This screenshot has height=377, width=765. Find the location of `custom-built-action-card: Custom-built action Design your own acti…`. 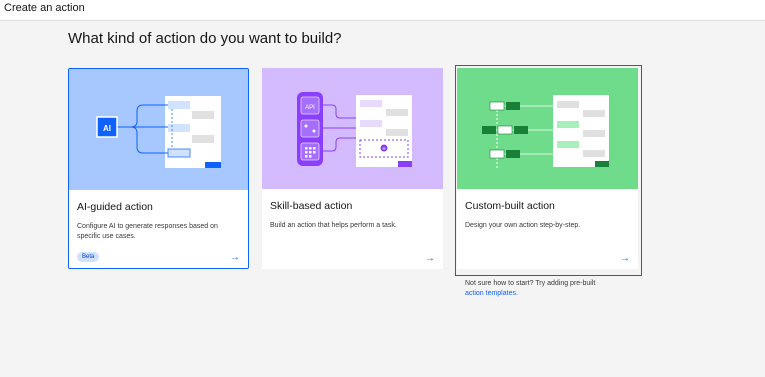

custom-built-action-card: Custom-built action Design your own acti… is located at coordinates (547, 168).